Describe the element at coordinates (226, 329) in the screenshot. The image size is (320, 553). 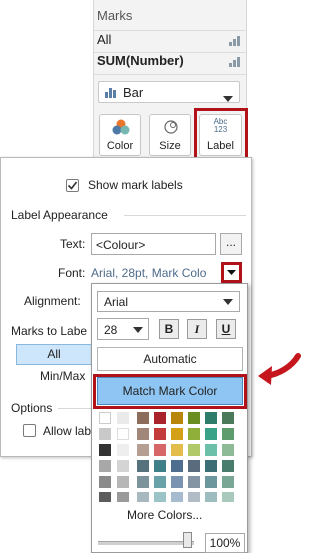
I see `underline-button: U` at that location.